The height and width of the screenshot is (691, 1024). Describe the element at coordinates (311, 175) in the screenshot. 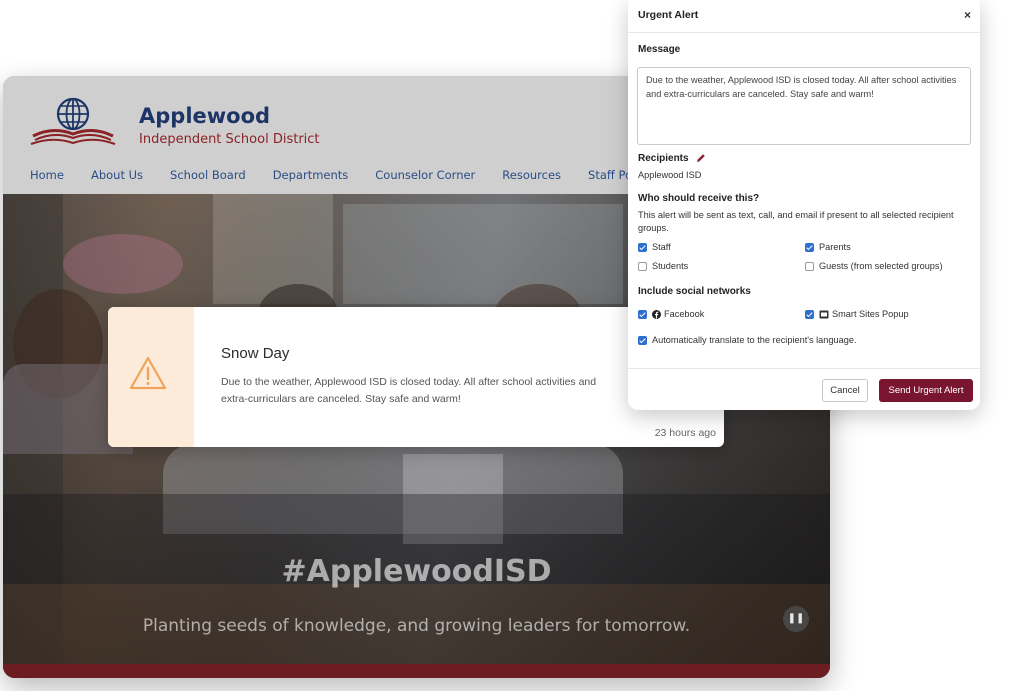

I see `nav-departments: Departments` at that location.